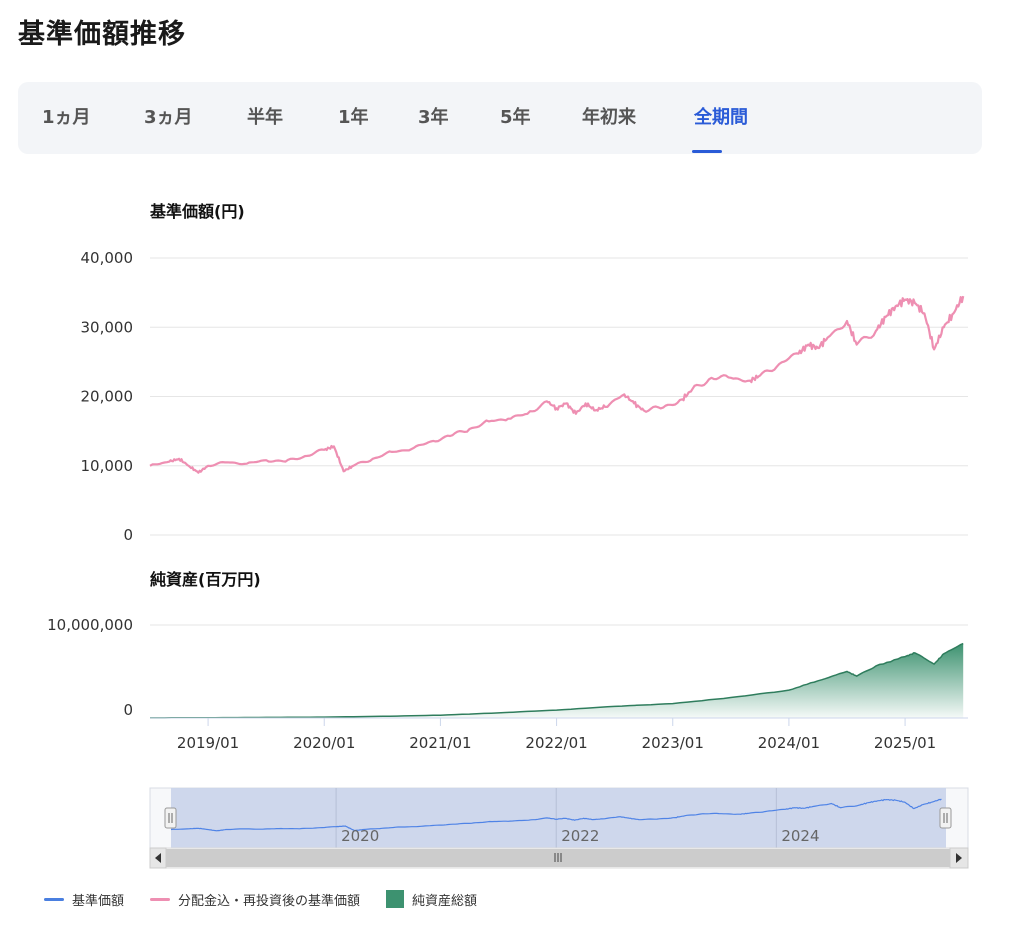  Describe the element at coordinates (580, 836) in the screenshot. I see `navigator-year-label: 2022` at that location.